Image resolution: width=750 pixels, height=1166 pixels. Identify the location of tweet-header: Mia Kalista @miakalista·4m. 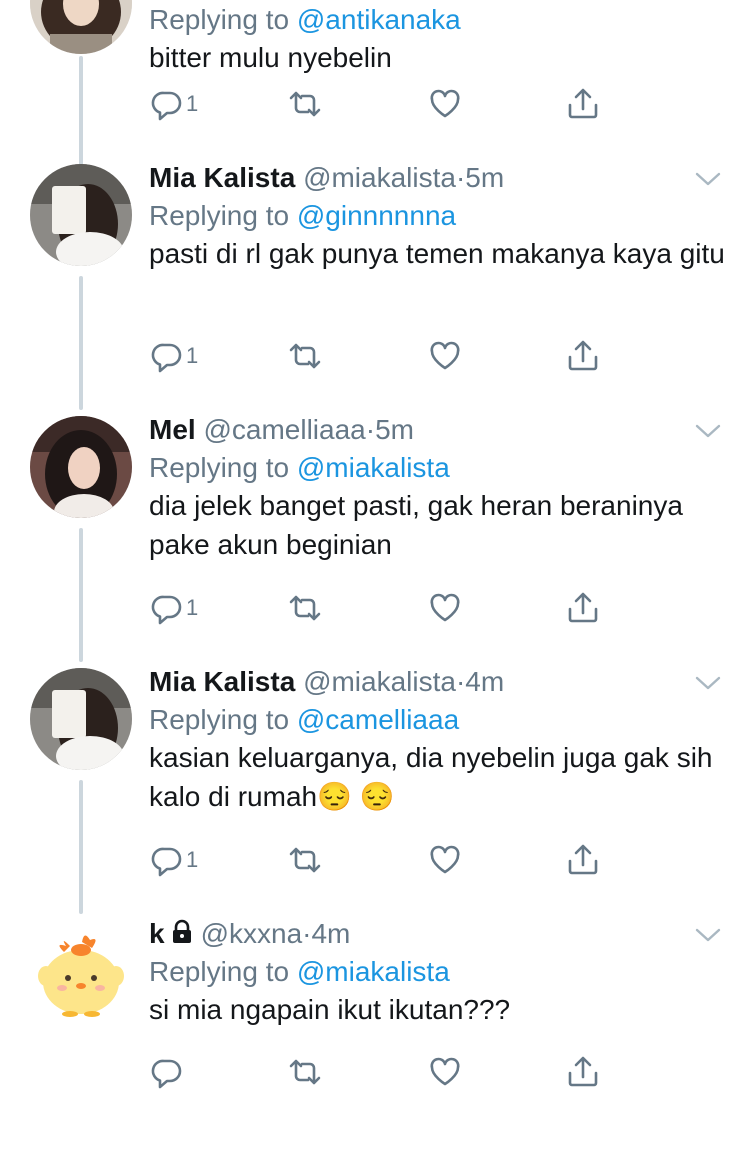
(326, 682).